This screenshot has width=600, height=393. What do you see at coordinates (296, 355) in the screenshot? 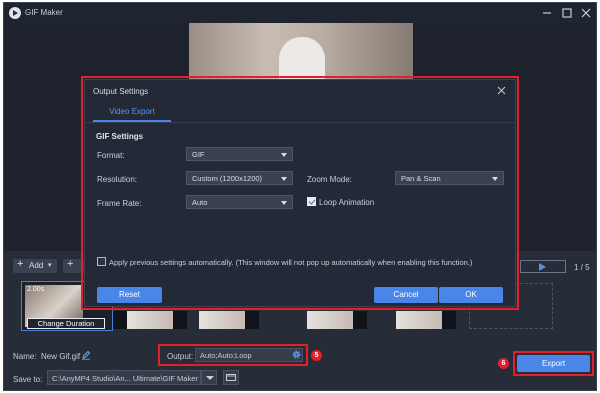
I see `gear-icon` at bounding box center [296, 355].